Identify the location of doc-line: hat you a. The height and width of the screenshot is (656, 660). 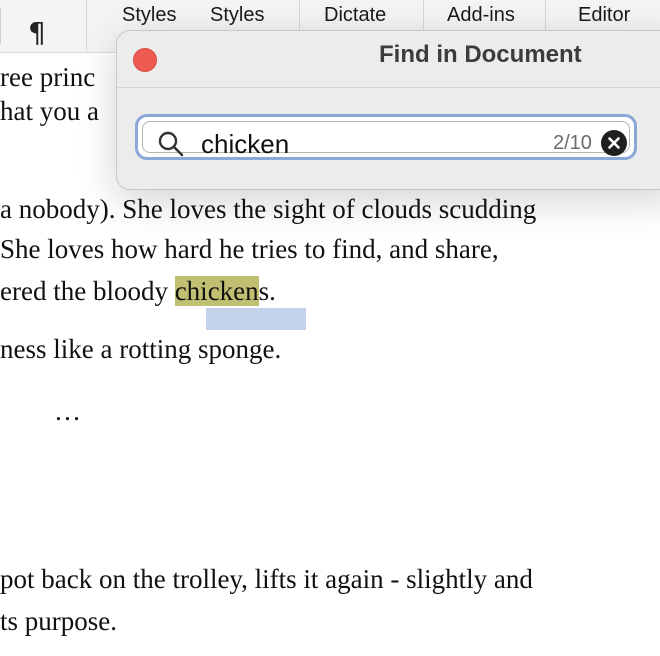
(49, 111).